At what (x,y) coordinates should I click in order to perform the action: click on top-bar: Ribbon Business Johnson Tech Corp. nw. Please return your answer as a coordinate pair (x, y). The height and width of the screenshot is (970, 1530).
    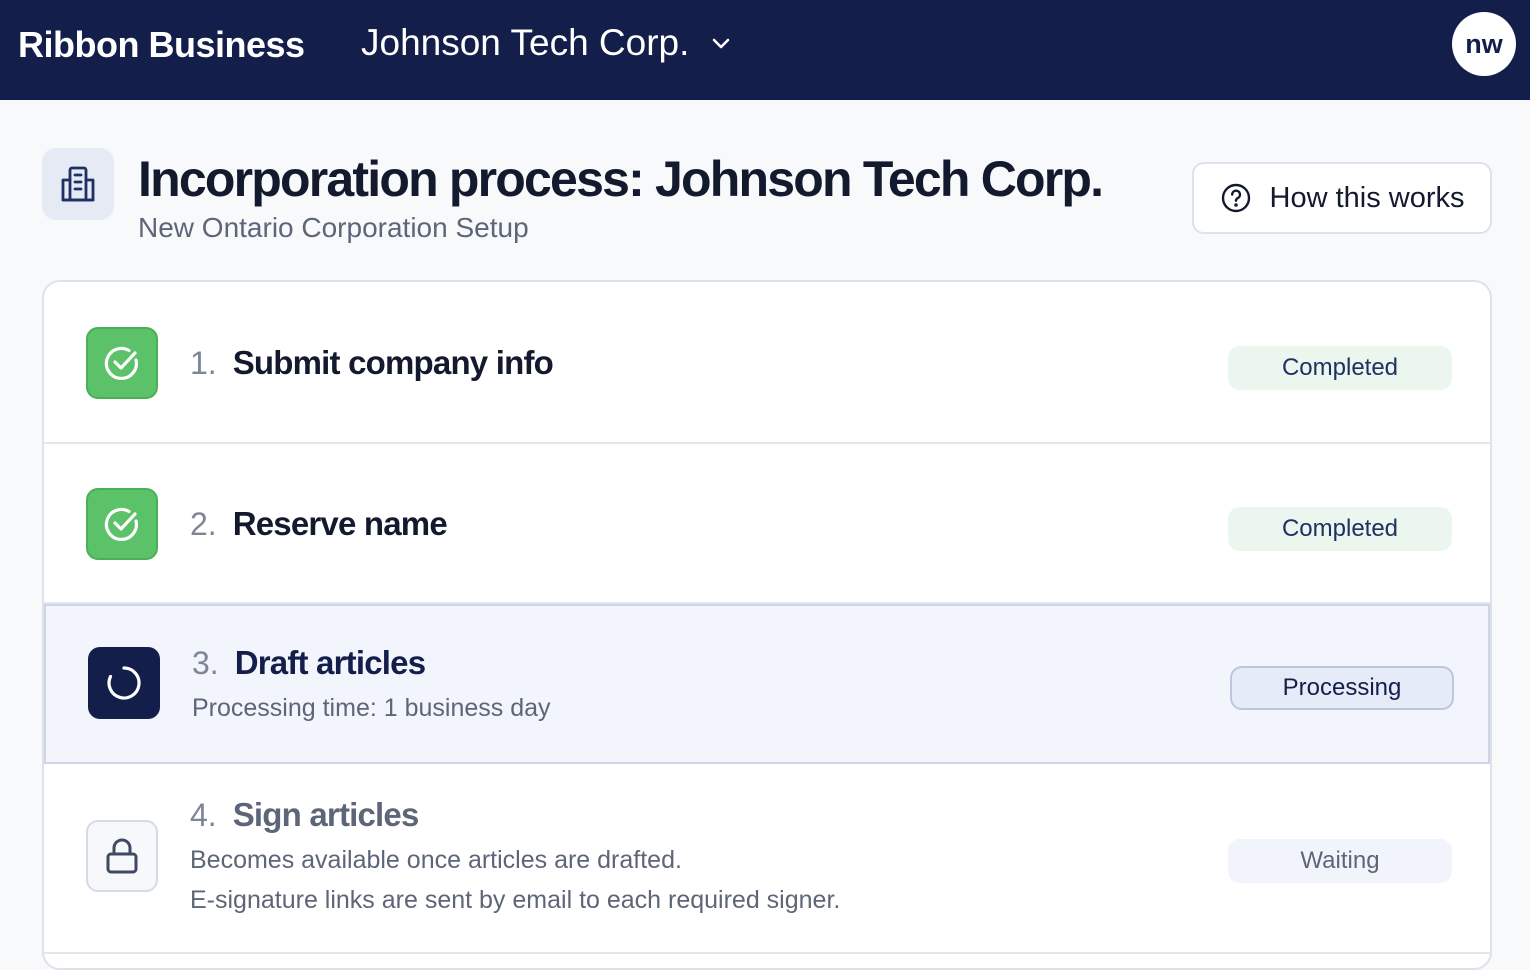
    Looking at the image, I should click on (765, 50).